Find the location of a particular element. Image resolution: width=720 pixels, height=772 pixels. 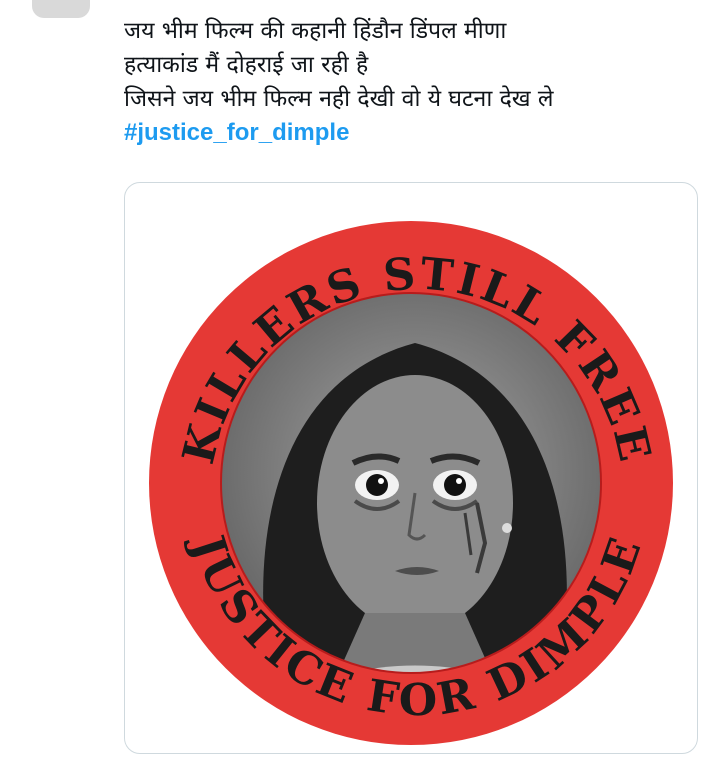

avatar is located at coordinates (61, 9).